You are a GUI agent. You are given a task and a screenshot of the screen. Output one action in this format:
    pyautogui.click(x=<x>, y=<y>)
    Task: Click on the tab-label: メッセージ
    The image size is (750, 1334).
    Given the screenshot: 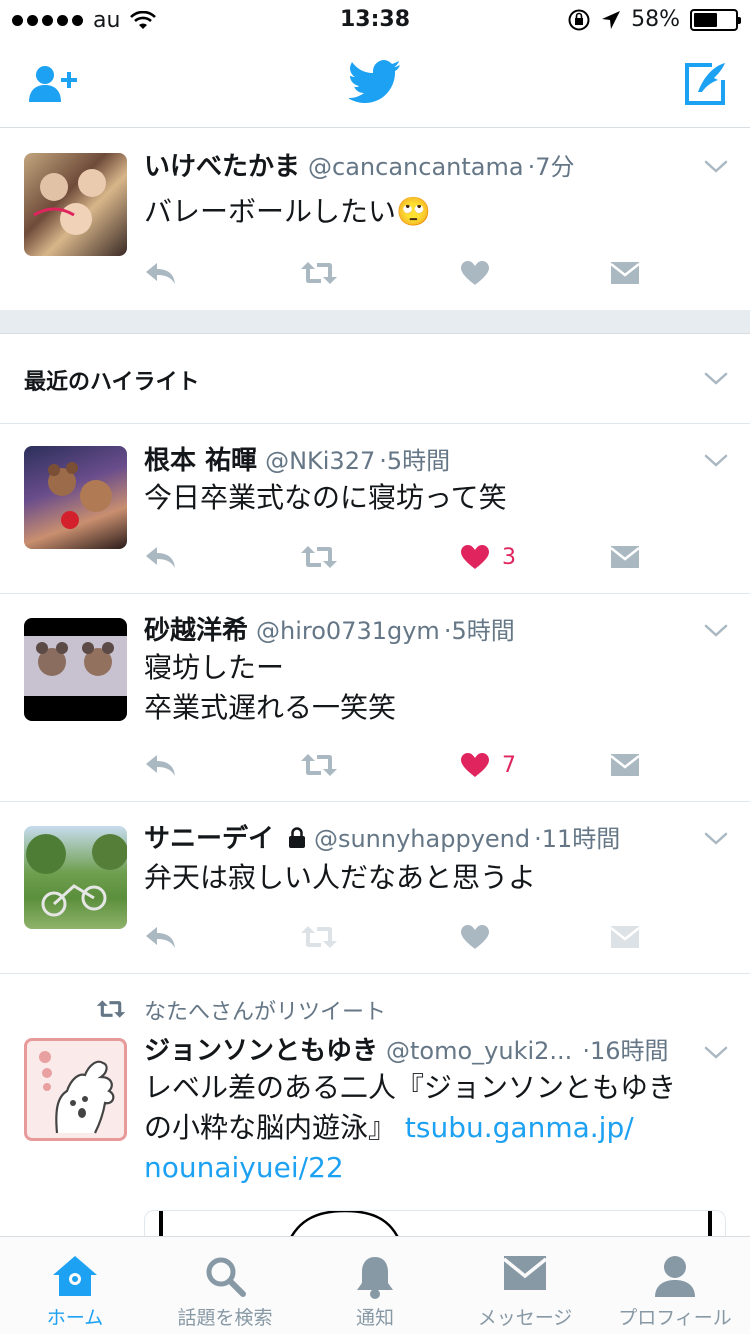 What is the action you would take?
    pyautogui.click(x=525, y=1318)
    